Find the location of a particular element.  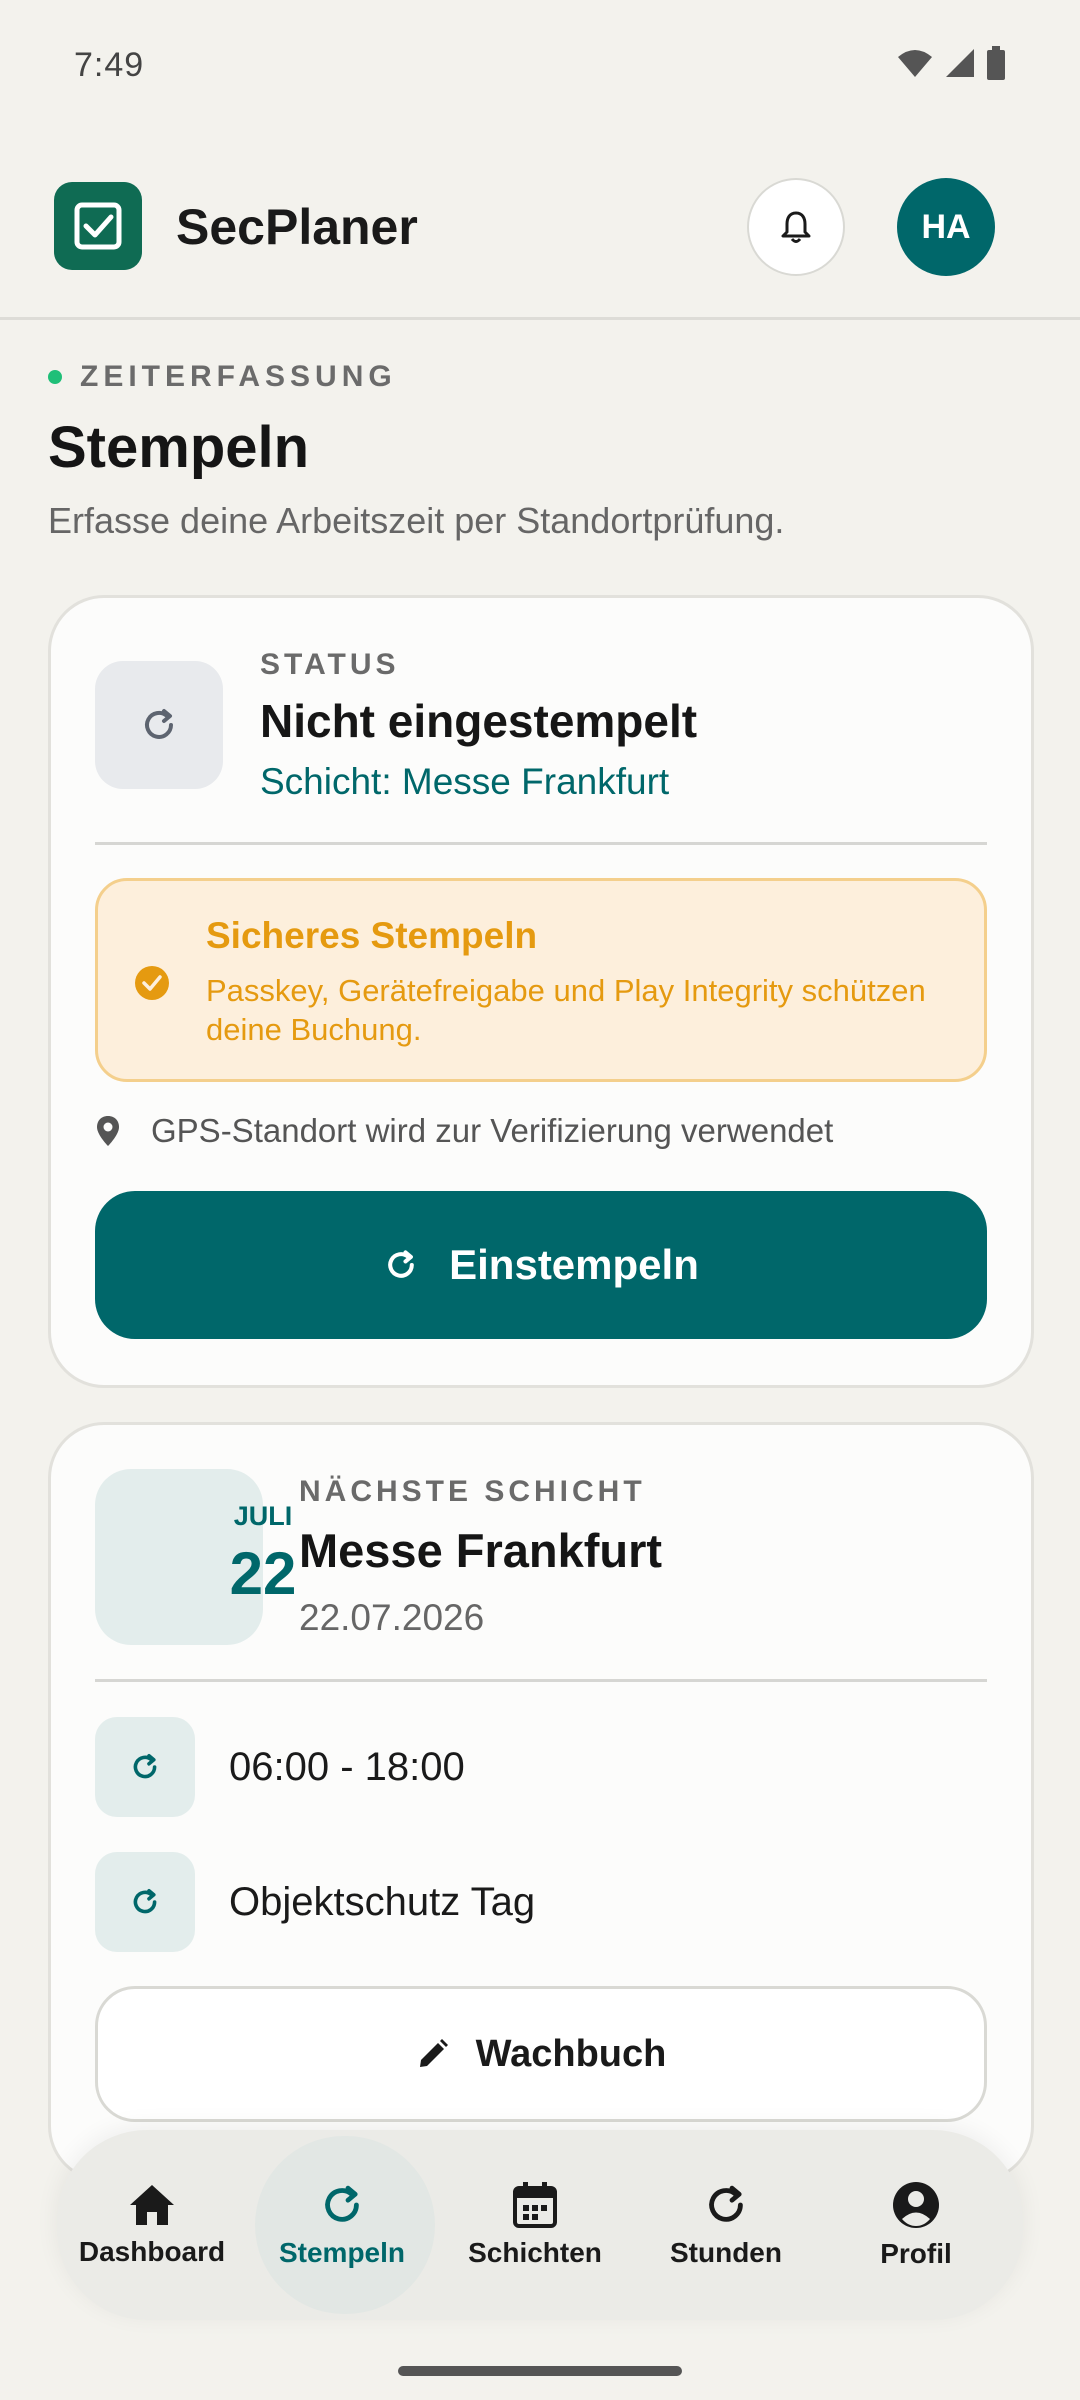

signal-icon is located at coordinates (960, 63).